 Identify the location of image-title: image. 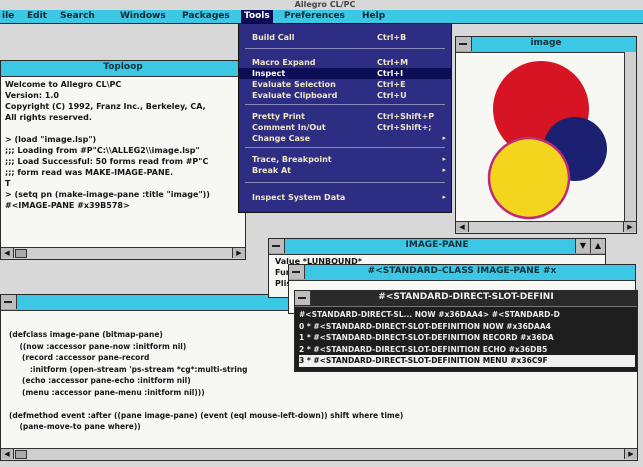
(546, 43).